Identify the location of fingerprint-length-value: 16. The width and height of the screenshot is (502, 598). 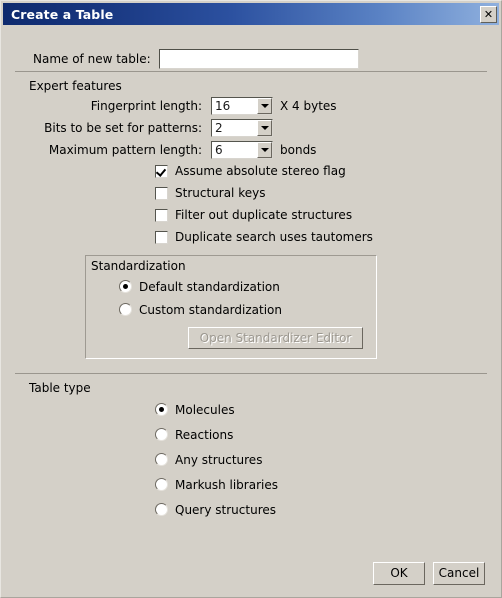
(223, 105).